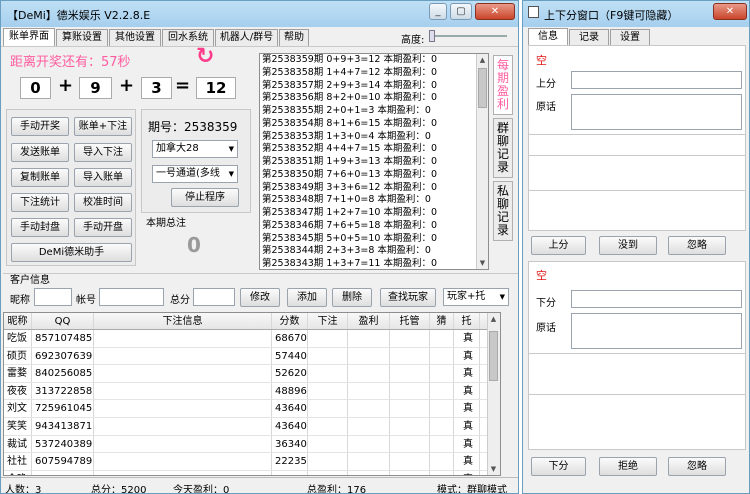 The height and width of the screenshot is (494, 750). What do you see at coordinates (374, 124) in the screenshot?
I see `history-row: 第2538354期 8+1+6=15 本期盈利：0` at bounding box center [374, 124].